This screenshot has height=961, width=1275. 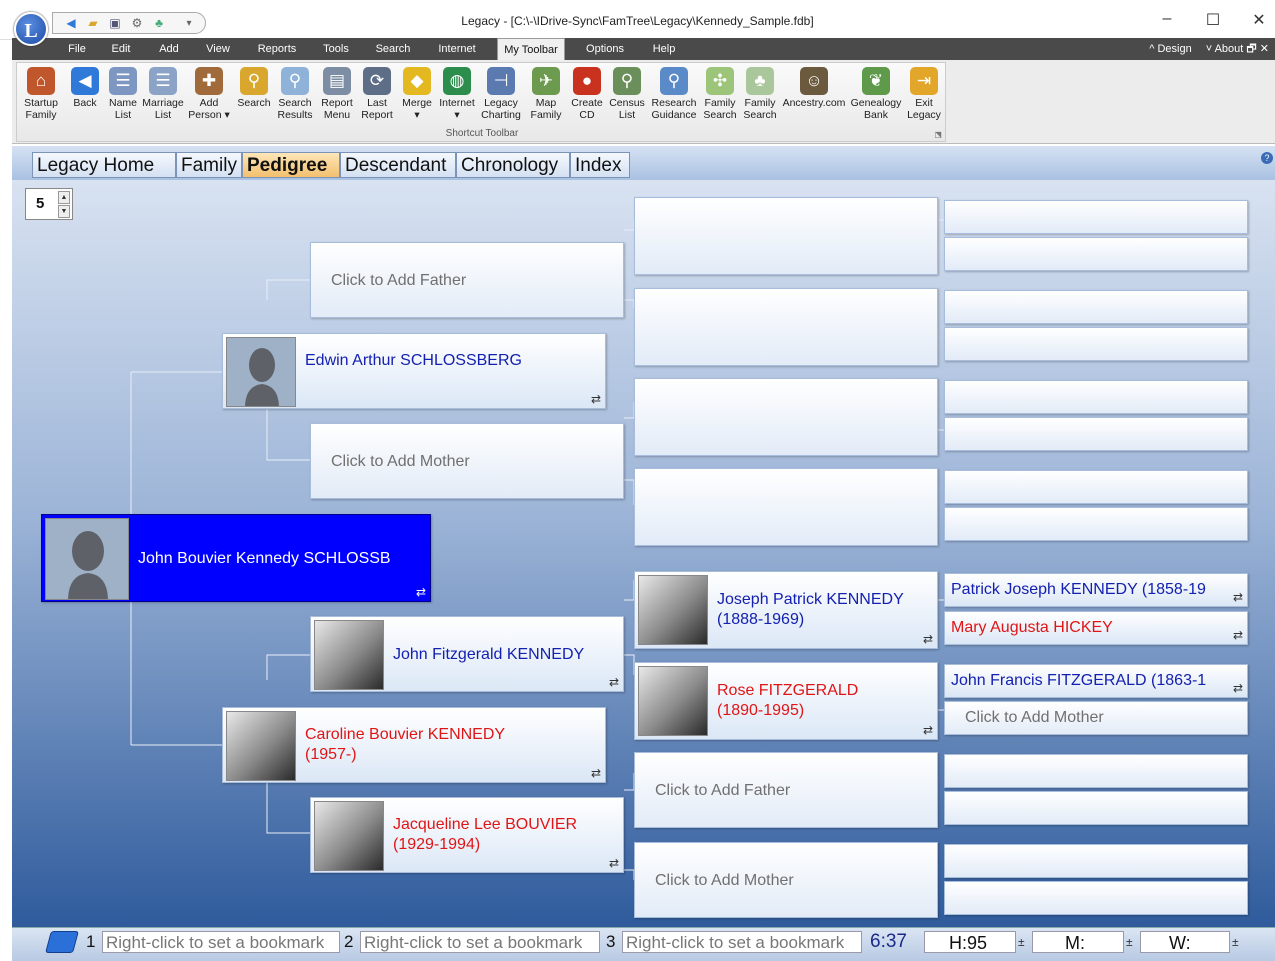 What do you see at coordinates (1170, 49) in the screenshot?
I see `design-toggle: ^ Design` at bounding box center [1170, 49].